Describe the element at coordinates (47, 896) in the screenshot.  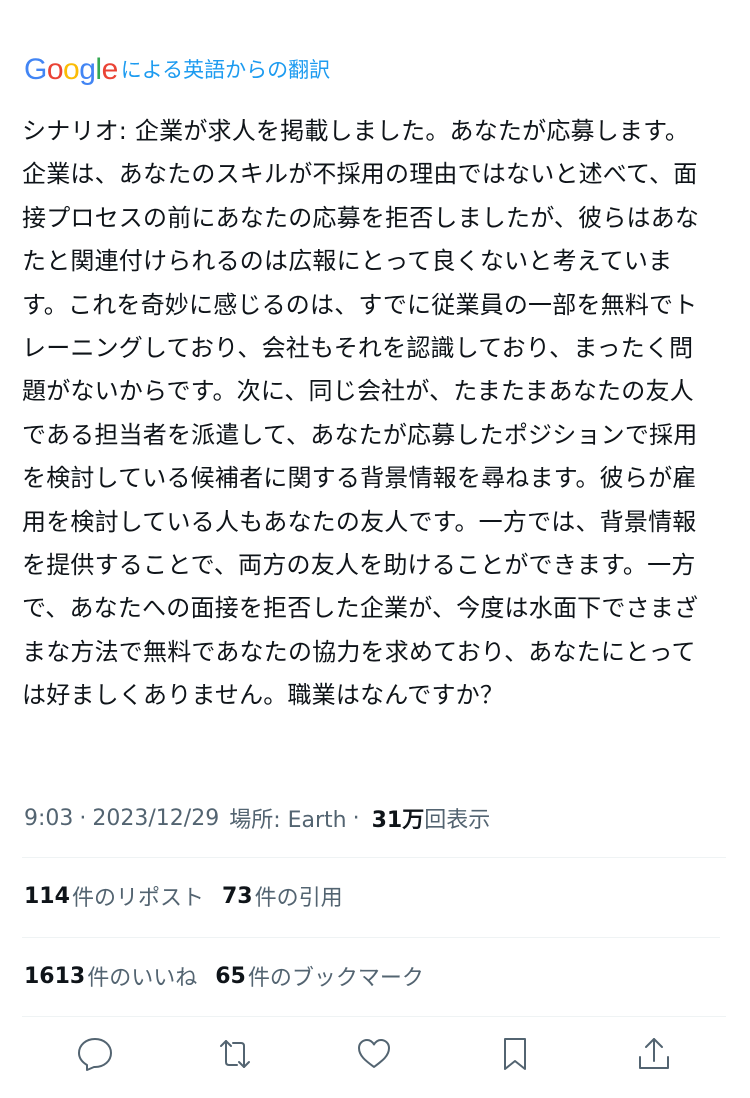
I see `repost-count: 114` at that location.